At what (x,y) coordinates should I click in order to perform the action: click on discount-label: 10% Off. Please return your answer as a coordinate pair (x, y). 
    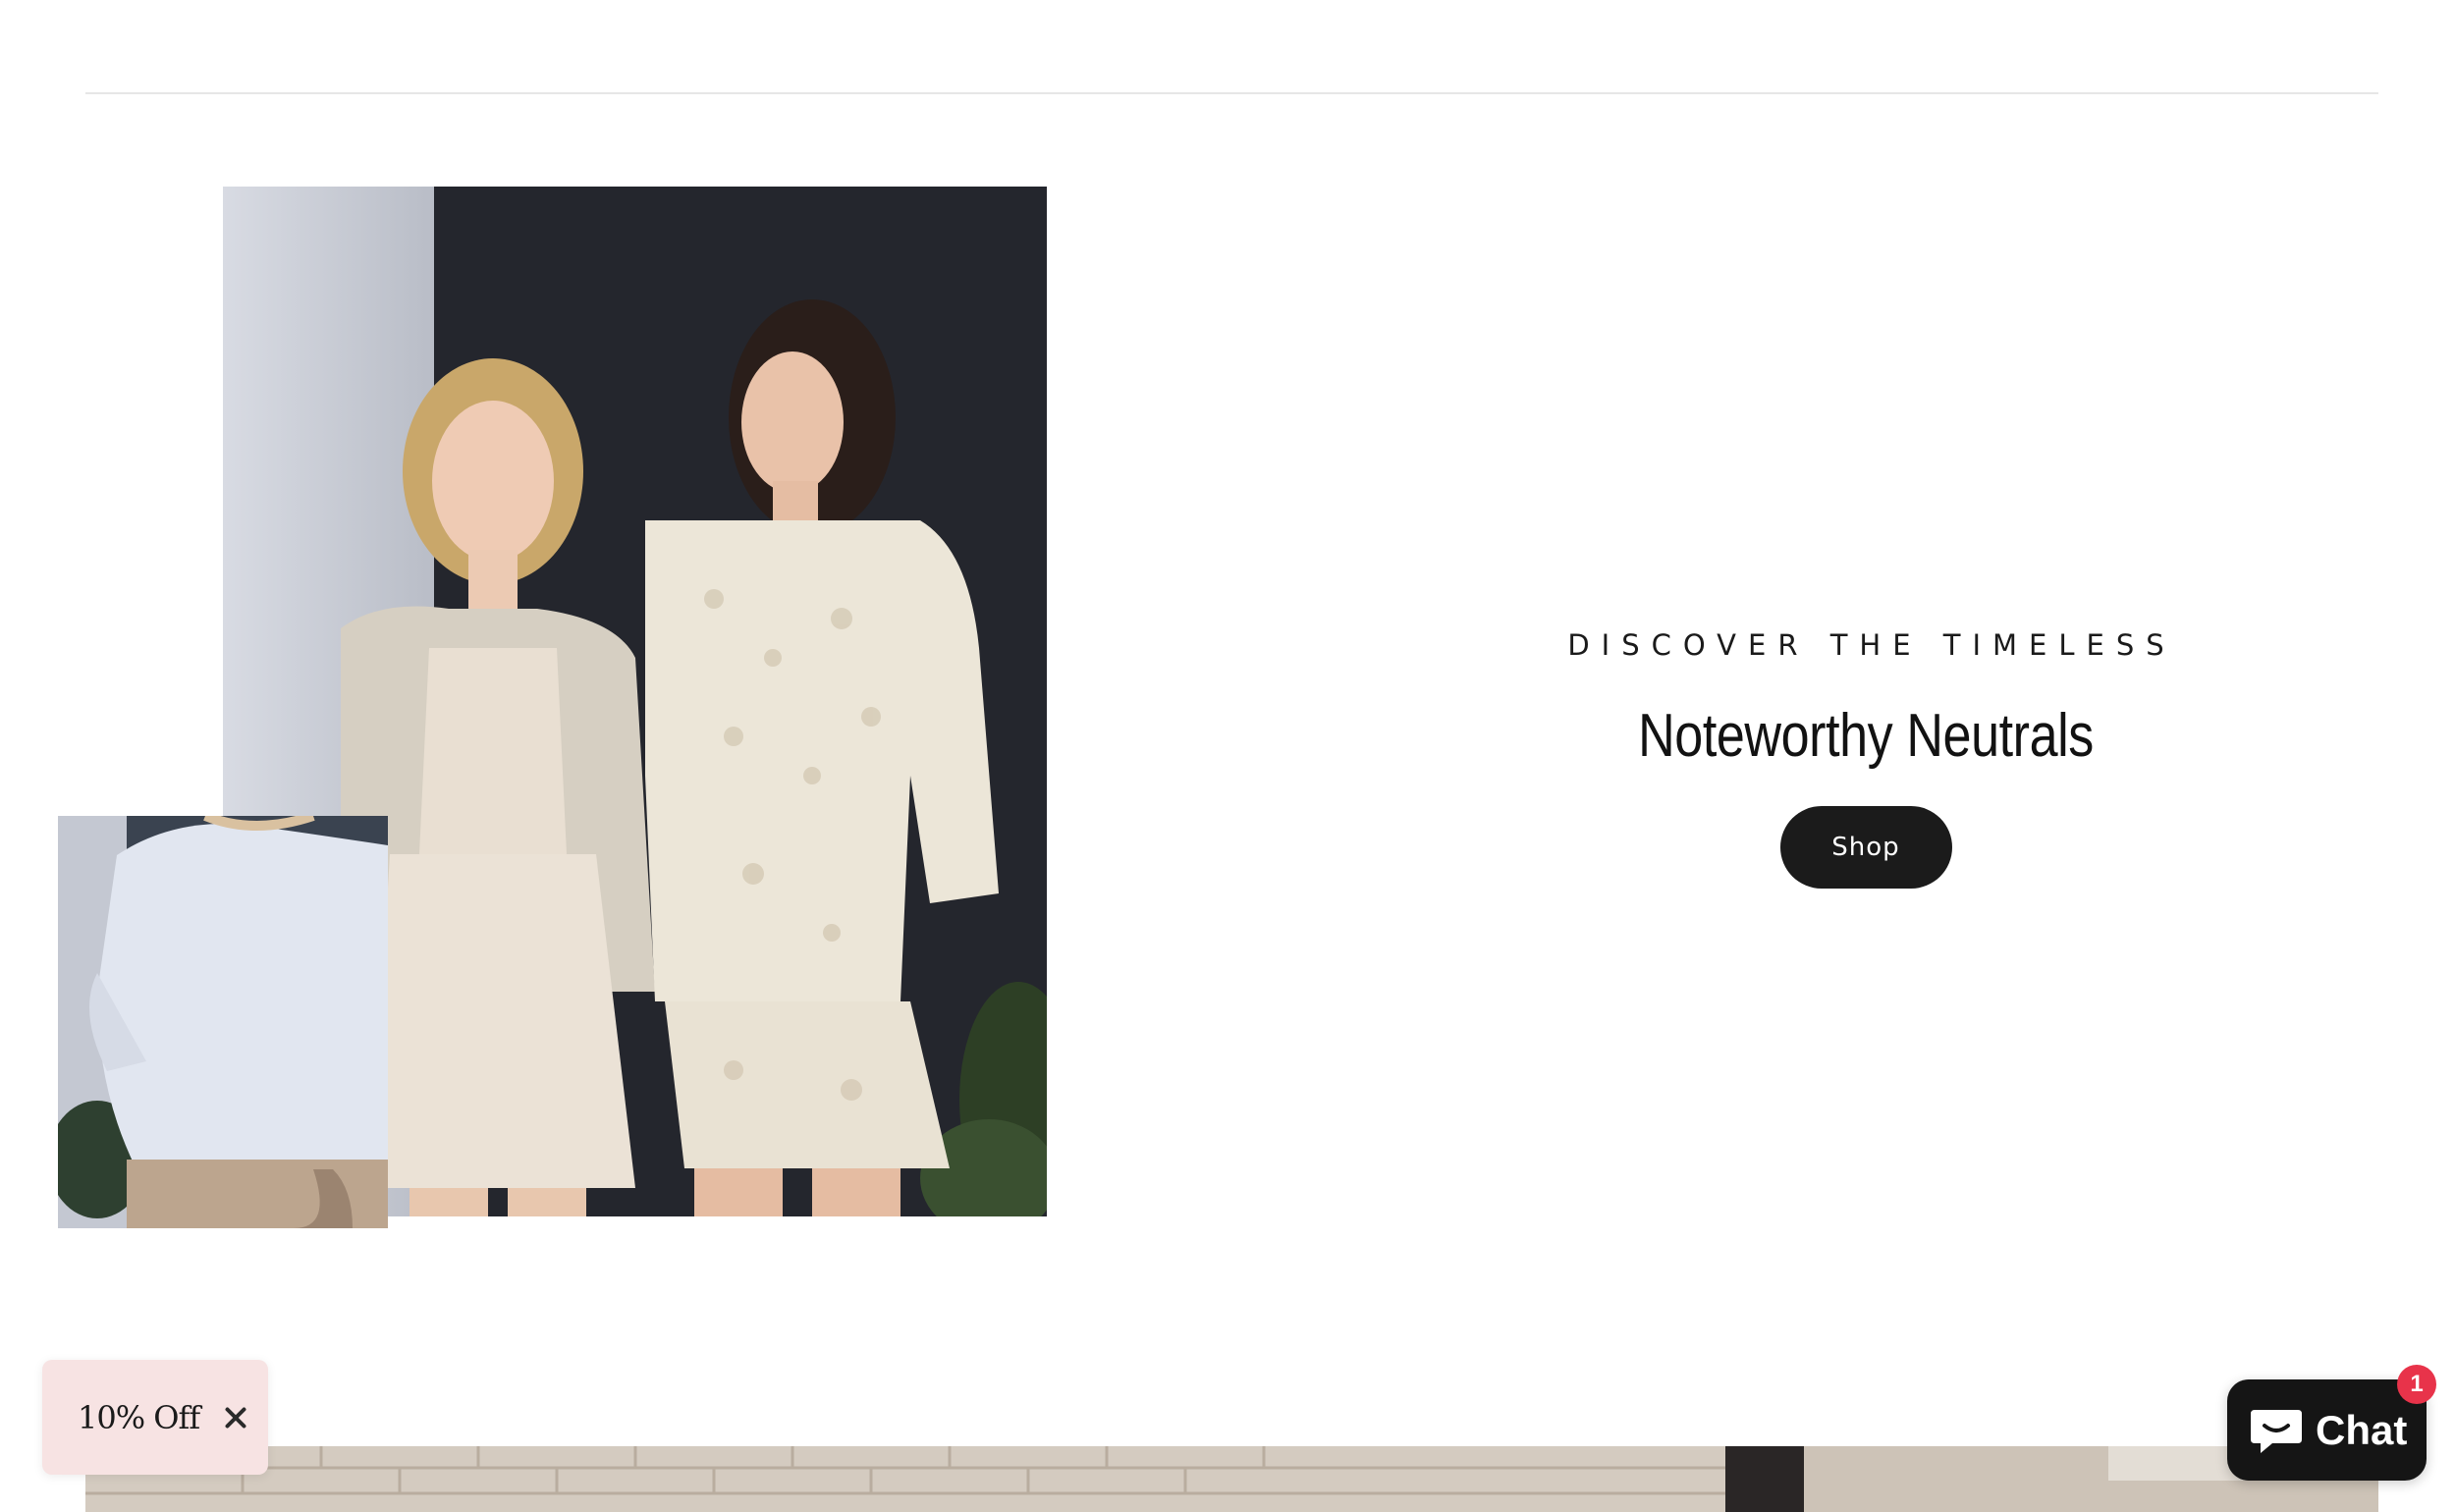
    Looking at the image, I should click on (139, 1418).